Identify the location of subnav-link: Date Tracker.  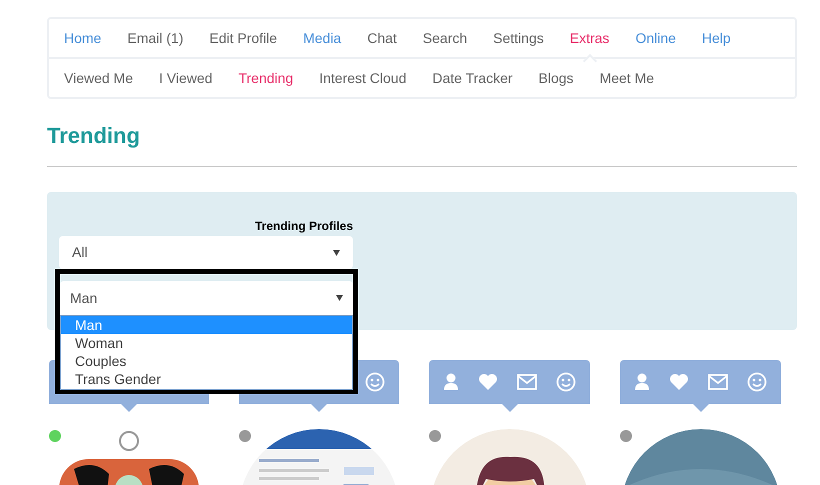
(472, 78).